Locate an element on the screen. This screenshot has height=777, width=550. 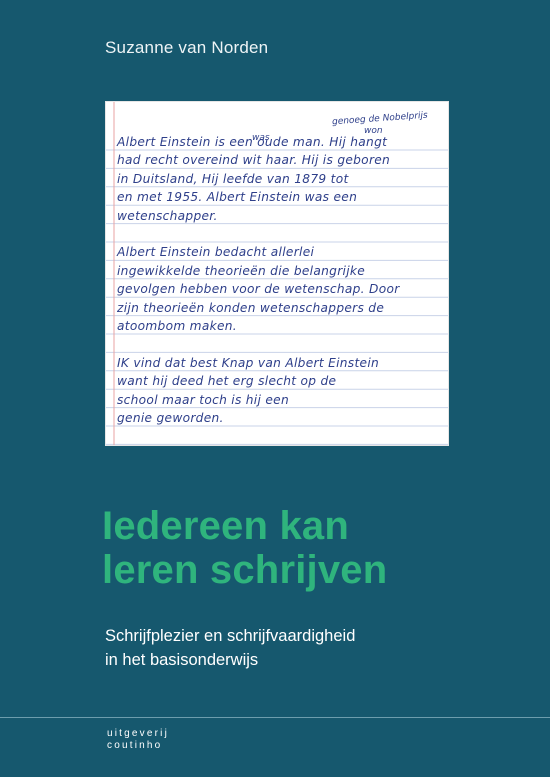
handwritten-line: zijn theorieën konden wetenschappers de is located at coordinates (251, 307).